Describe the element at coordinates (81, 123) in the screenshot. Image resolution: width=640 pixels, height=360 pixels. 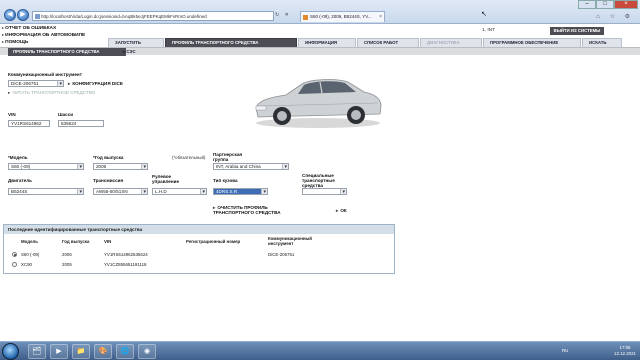
I see `chassis-input: 535624` at that location.